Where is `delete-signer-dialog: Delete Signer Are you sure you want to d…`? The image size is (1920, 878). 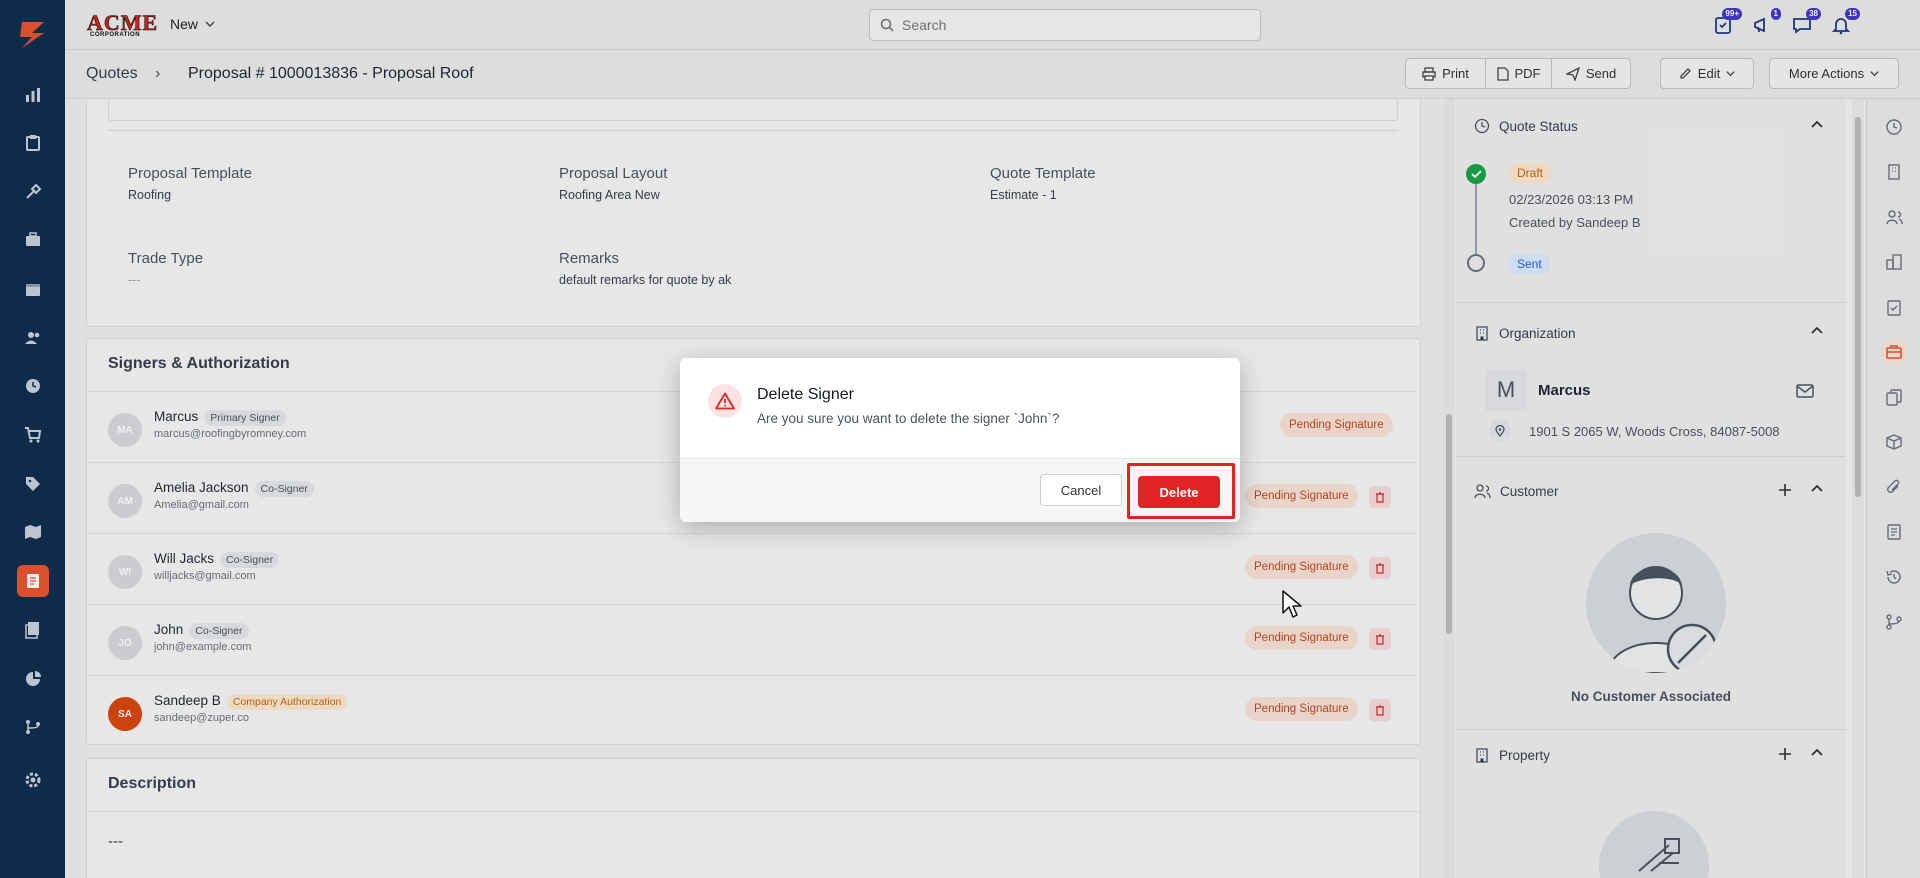
delete-signer-dialog: Delete Signer Are you sure you want to d… is located at coordinates (960, 440).